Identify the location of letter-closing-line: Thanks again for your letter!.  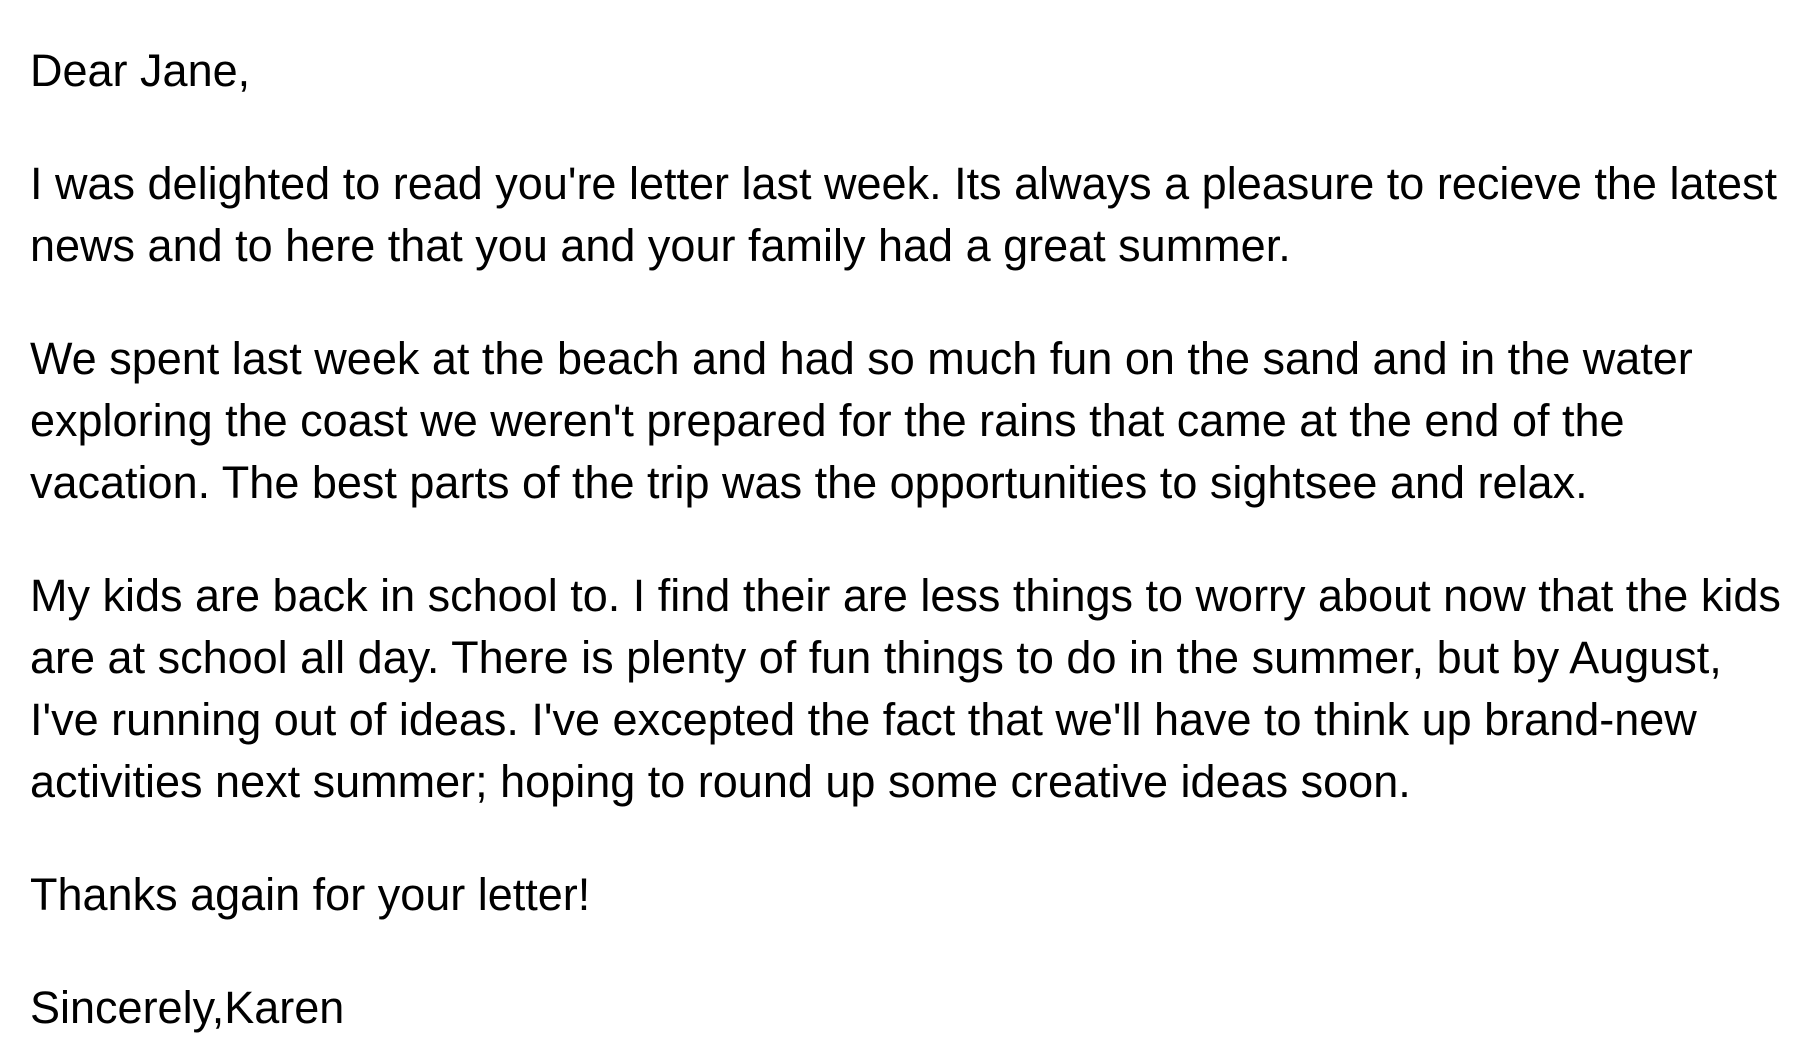
(310, 894).